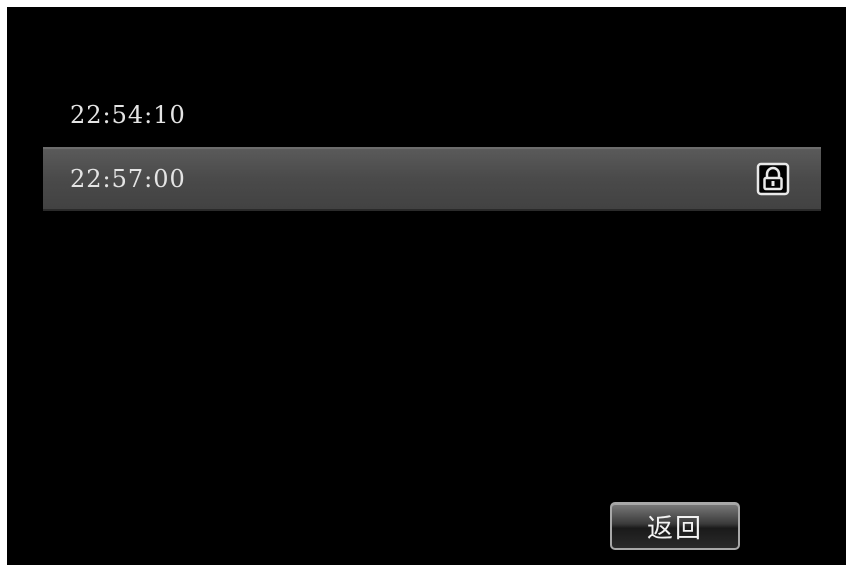 Image resolution: width=851 pixels, height=570 pixels. What do you see at coordinates (128, 115) in the screenshot?
I see `recording-time: 22:54:10` at bounding box center [128, 115].